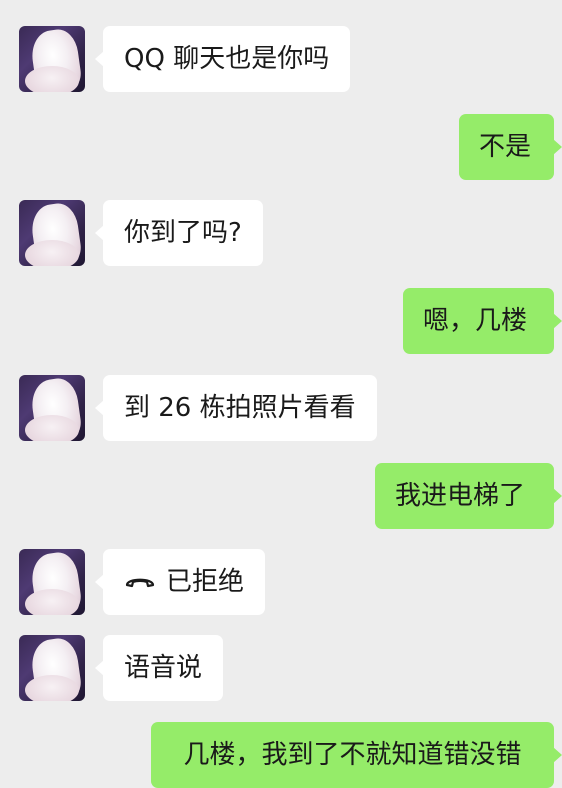 The width and height of the screenshot is (562, 788). I want to click on phone-hangup-icon, so click(140, 580).